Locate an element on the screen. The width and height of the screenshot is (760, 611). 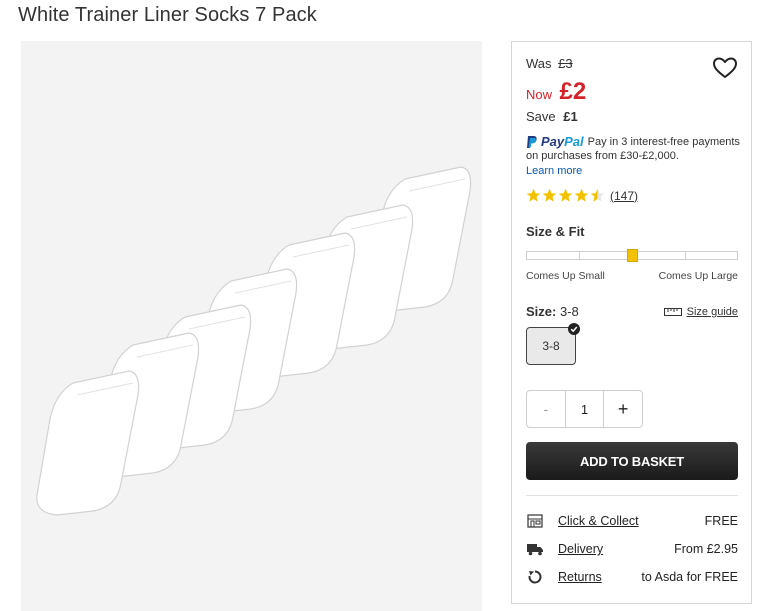
quantity-value: 1 is located at coordinates (585, 409).